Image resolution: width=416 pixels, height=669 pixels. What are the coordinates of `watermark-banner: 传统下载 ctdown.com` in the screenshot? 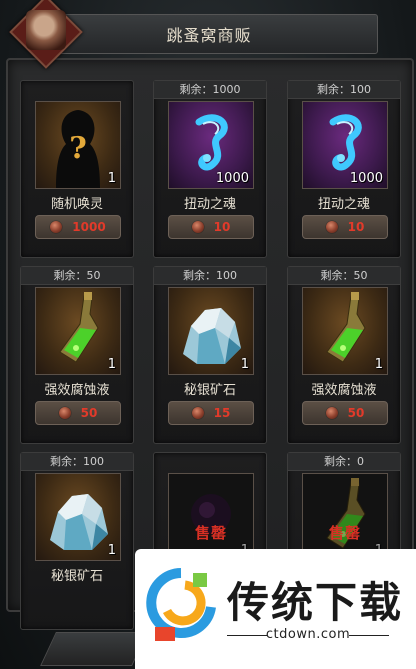 It's located at (275, 609).